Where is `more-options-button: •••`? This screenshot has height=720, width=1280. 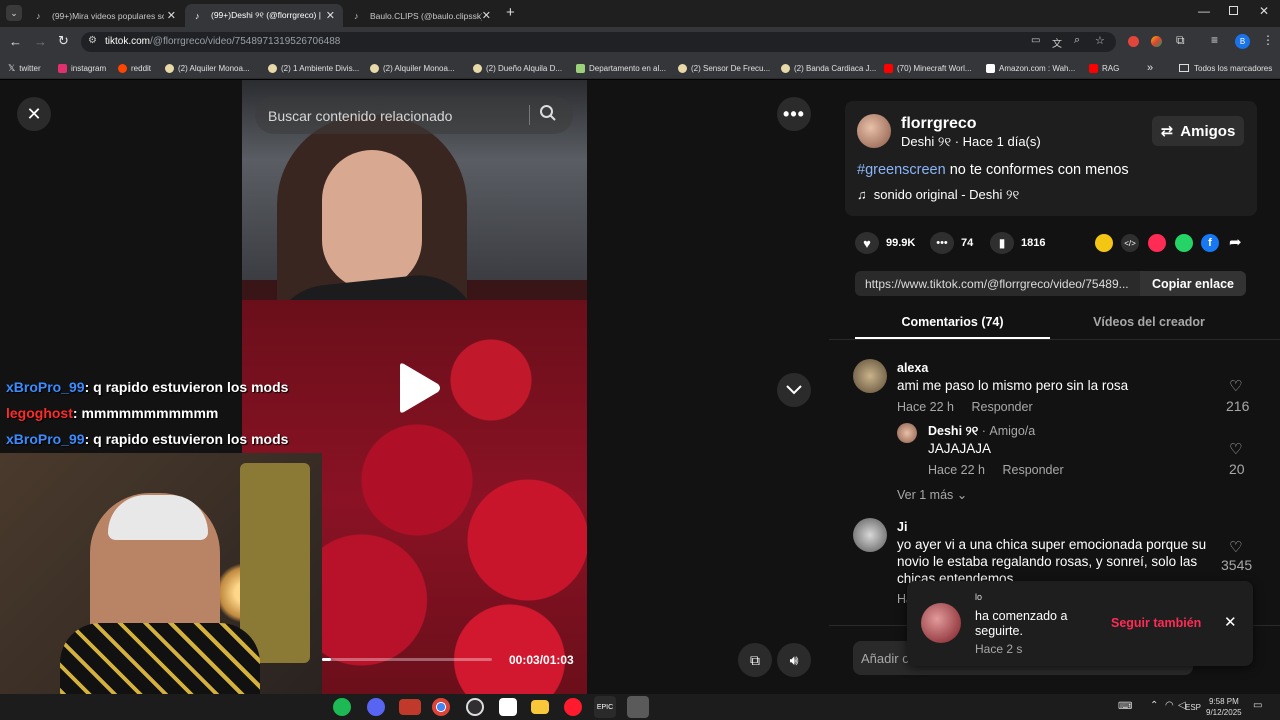 more-options-button: ••• is located at coordinates (794, 114).